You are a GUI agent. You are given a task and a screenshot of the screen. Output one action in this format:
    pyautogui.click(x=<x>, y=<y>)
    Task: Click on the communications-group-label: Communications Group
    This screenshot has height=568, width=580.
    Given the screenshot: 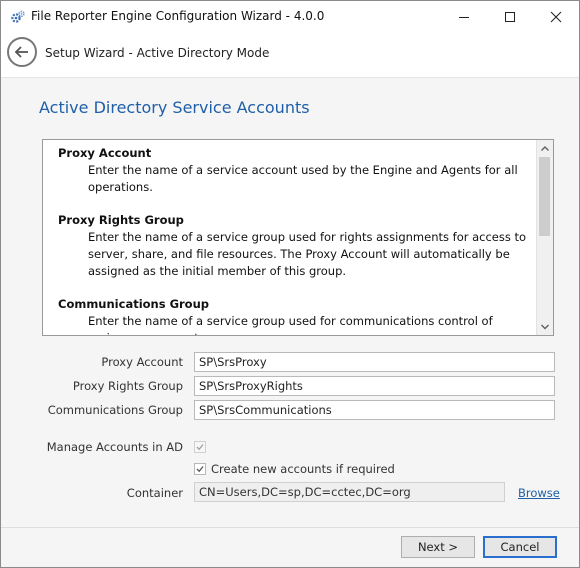 What is the action you would take?
    pyautogui.click(x=115, y=410)
    